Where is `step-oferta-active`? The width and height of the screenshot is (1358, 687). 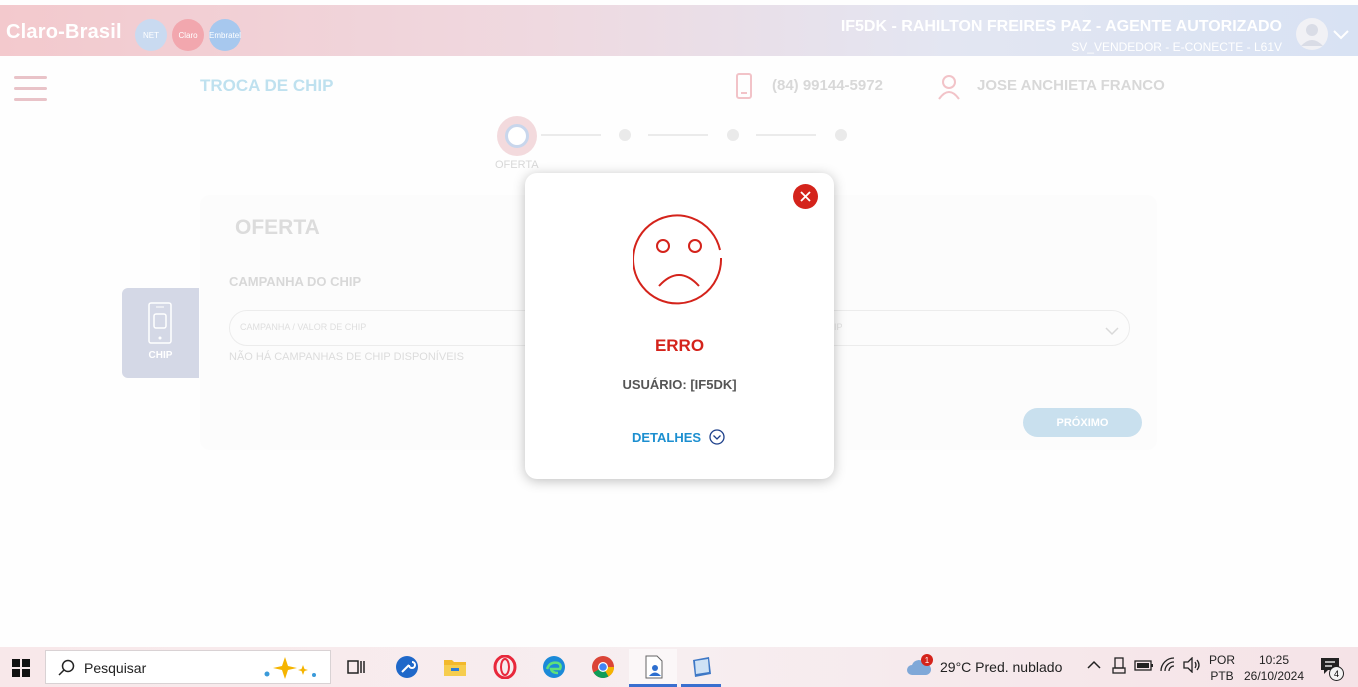
step-oferta-active is located at coordinates (517, 136).